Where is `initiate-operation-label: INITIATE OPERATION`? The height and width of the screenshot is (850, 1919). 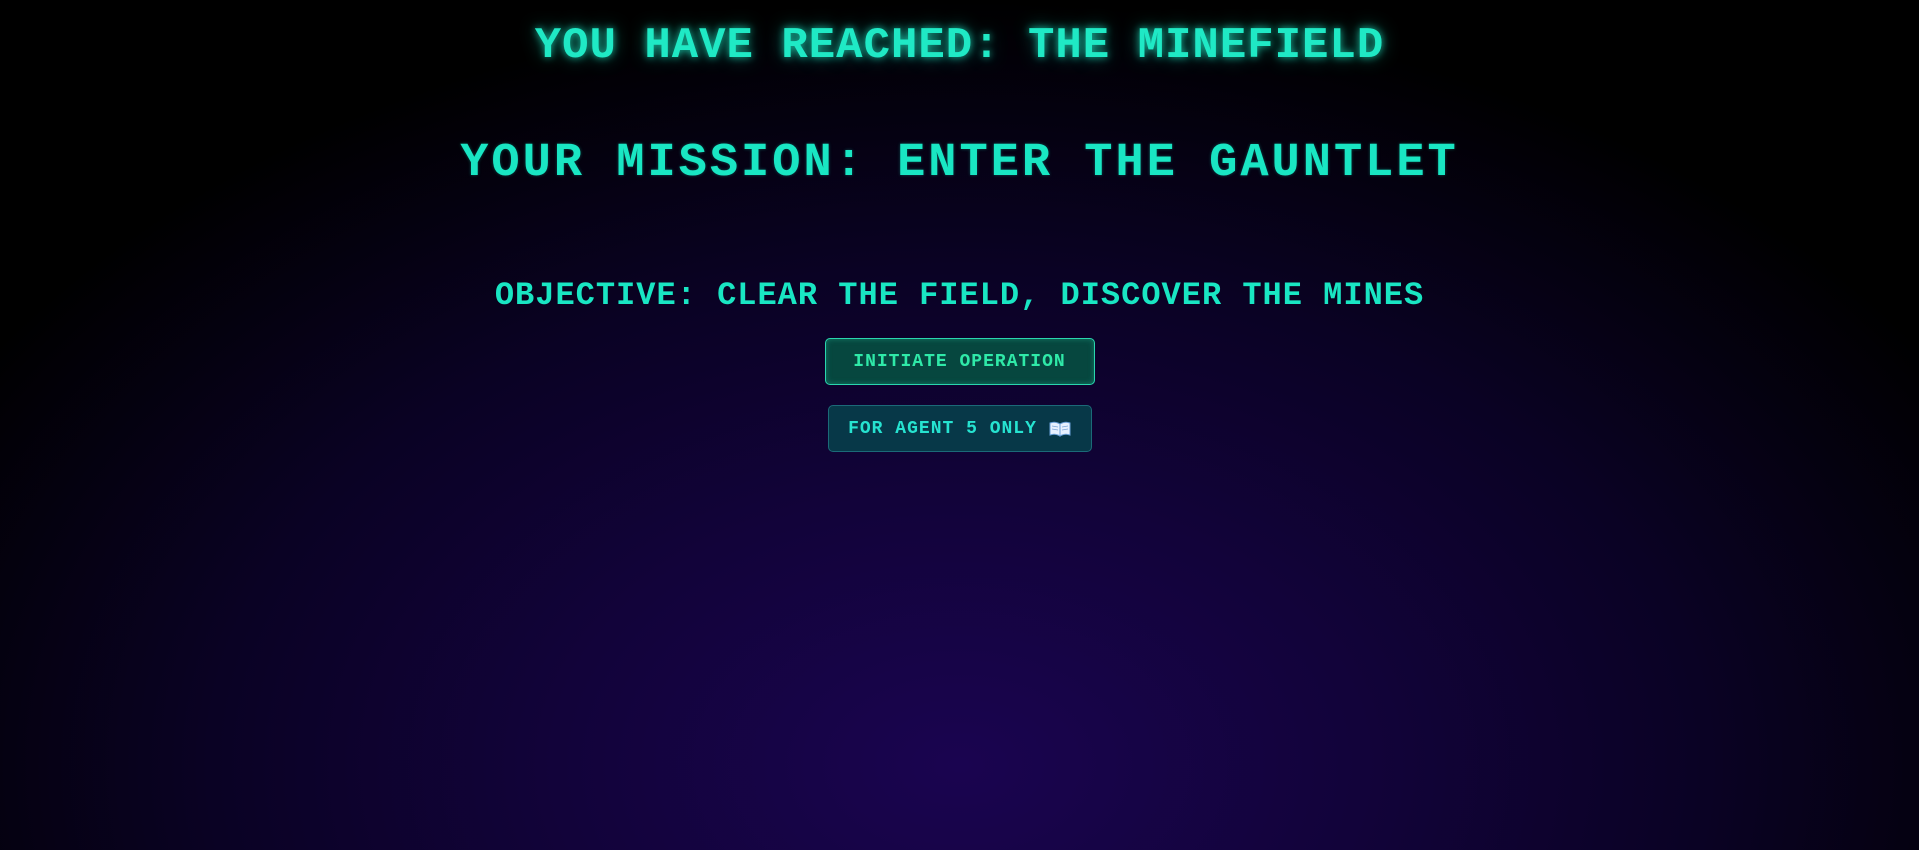 initiate-operation-label: INITIATE OPERATION is located at coordinates (959, 361).